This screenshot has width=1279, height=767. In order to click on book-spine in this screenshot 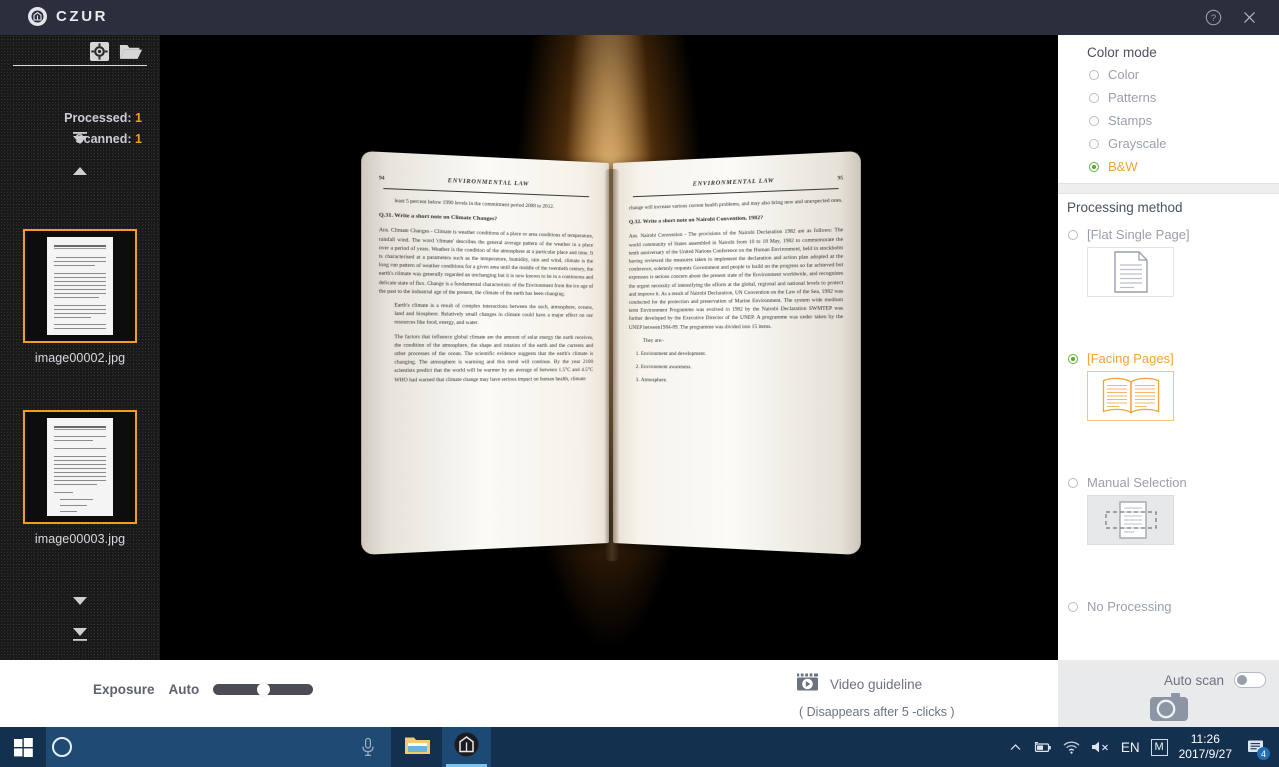, I will do `click(612, 365)`.